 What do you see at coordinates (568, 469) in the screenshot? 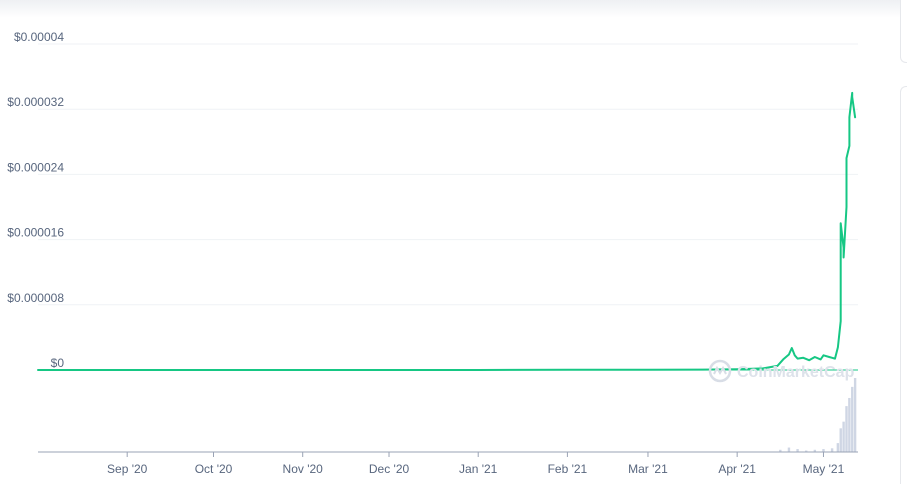
I see `x-tick-label: Feb '21` at bounding box center [568, 469].